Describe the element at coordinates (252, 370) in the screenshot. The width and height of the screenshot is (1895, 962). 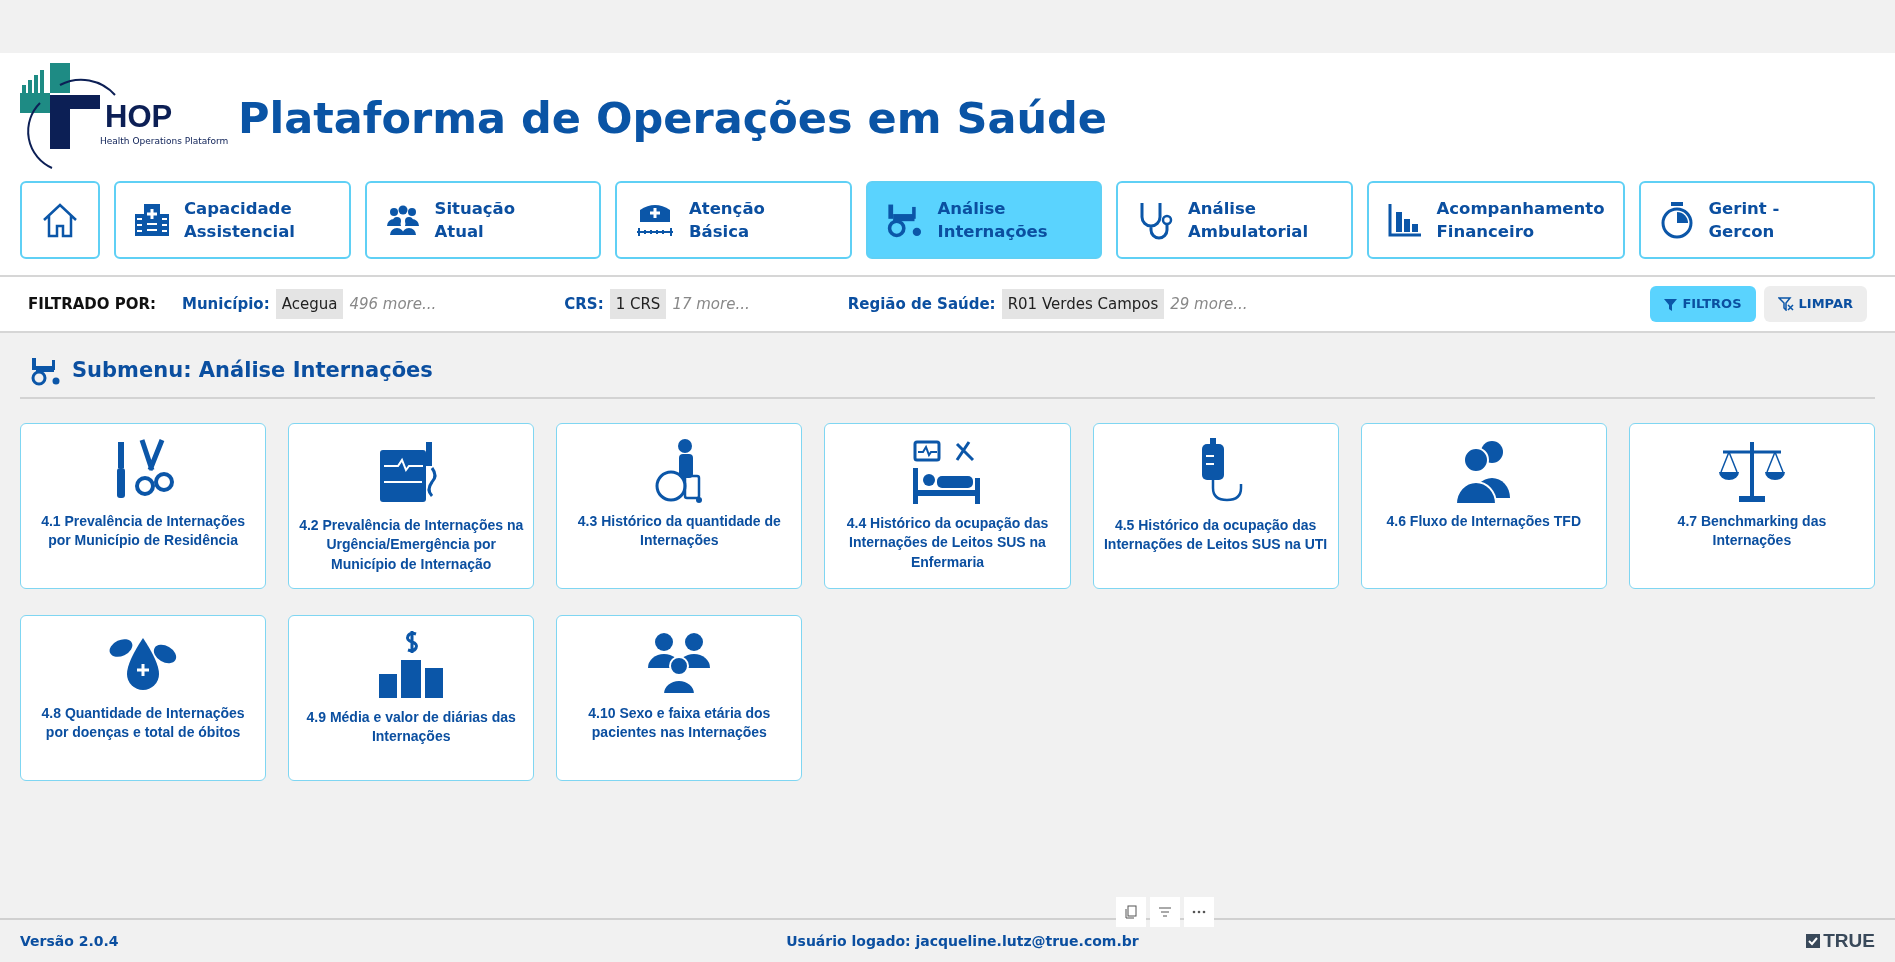
I see `submenu-title: Submenu: Análise Internações` at that location.